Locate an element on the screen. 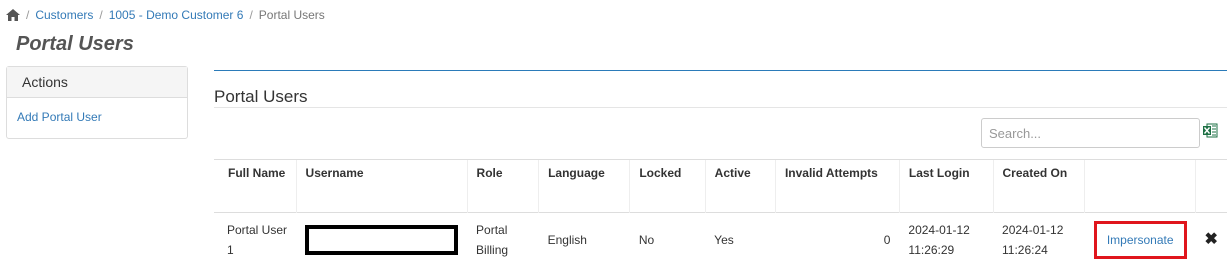 This screenshot has width=1227, height=275. breadcrumb-current: Portal Users is located at coordinates (291, 15).